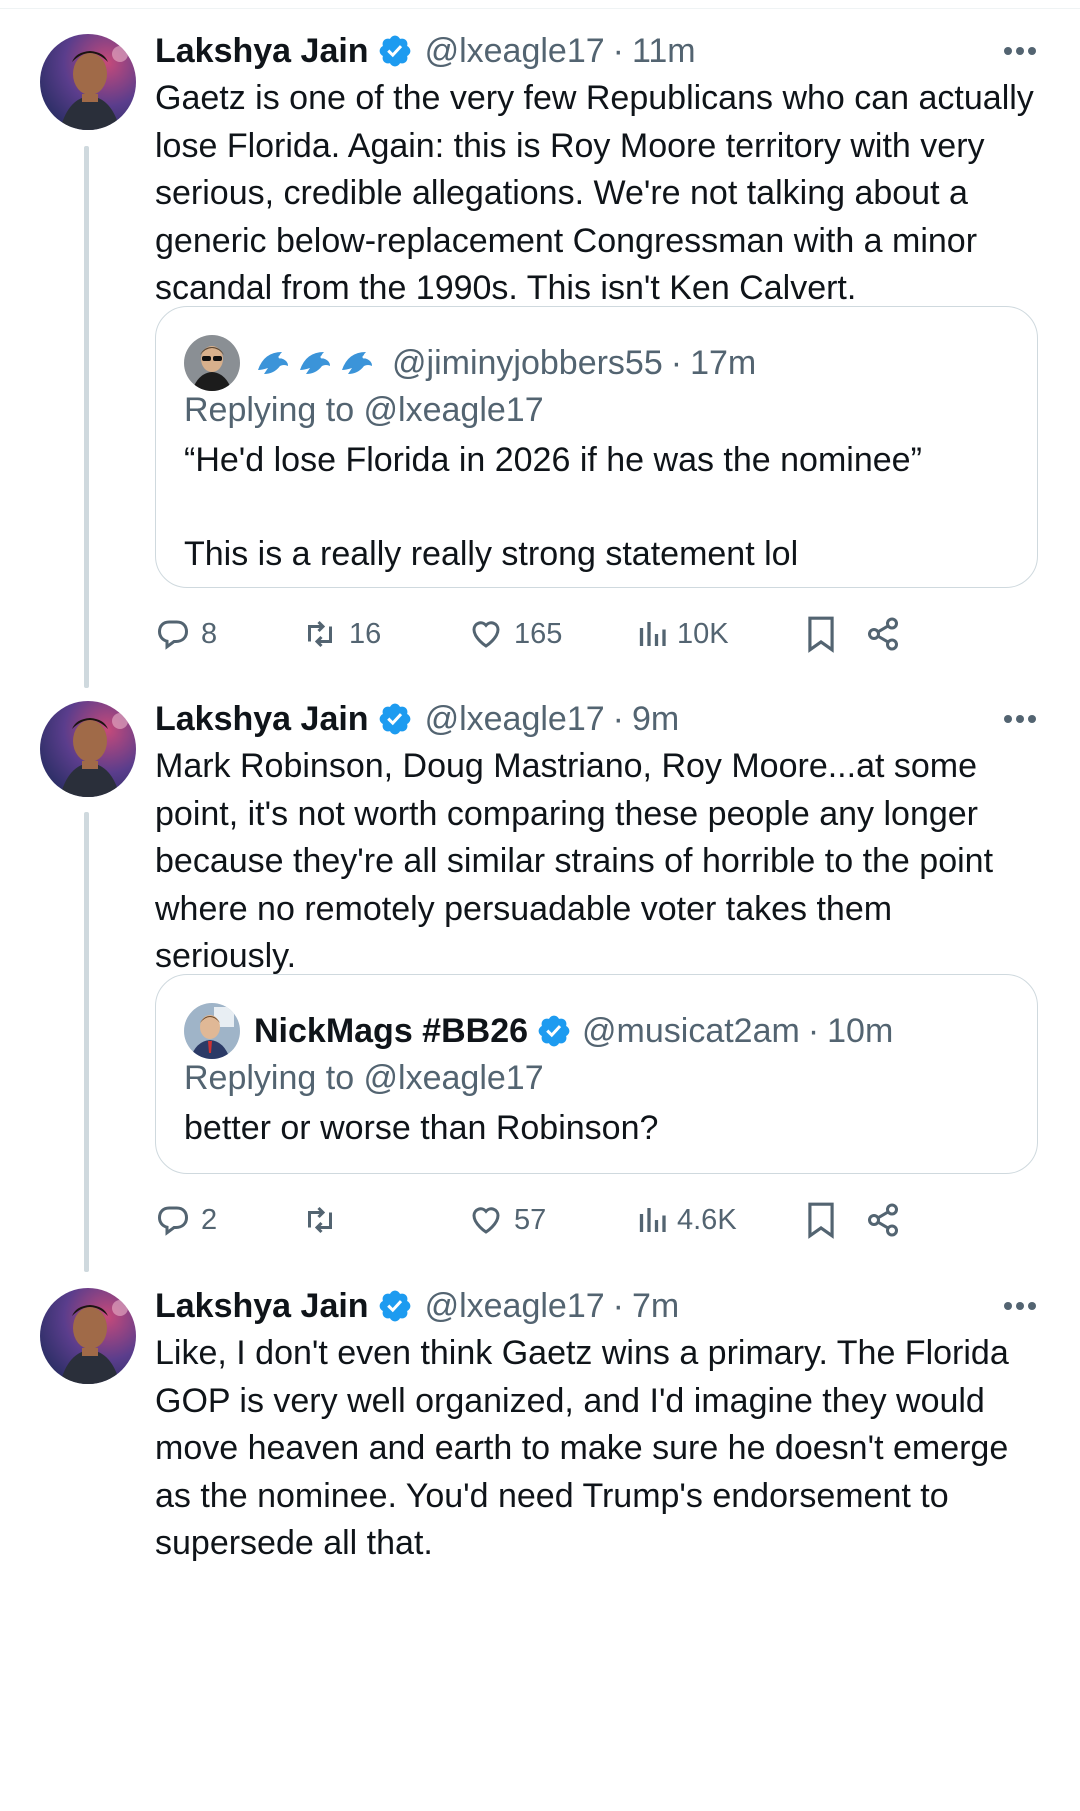  What do you see at coordinates (597, 634) in the screenshot?
I see `tweet-actions: 8 16 165 10K` at bounding box center [597, 634].